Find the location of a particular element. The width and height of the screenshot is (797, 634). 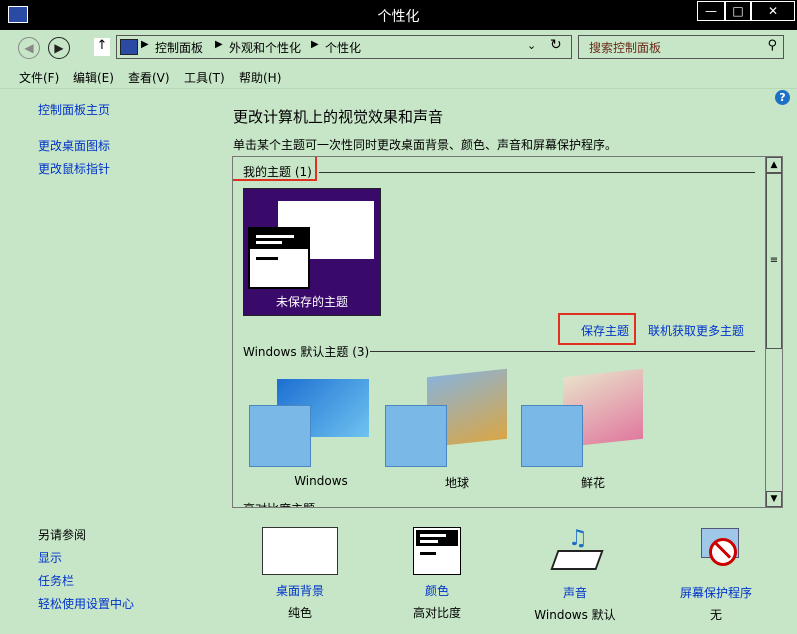

menu-bar: 文件(F) 编辑(E) 查看(V) 工具(T) 帮助(H) is located at coordinates (398, 76).